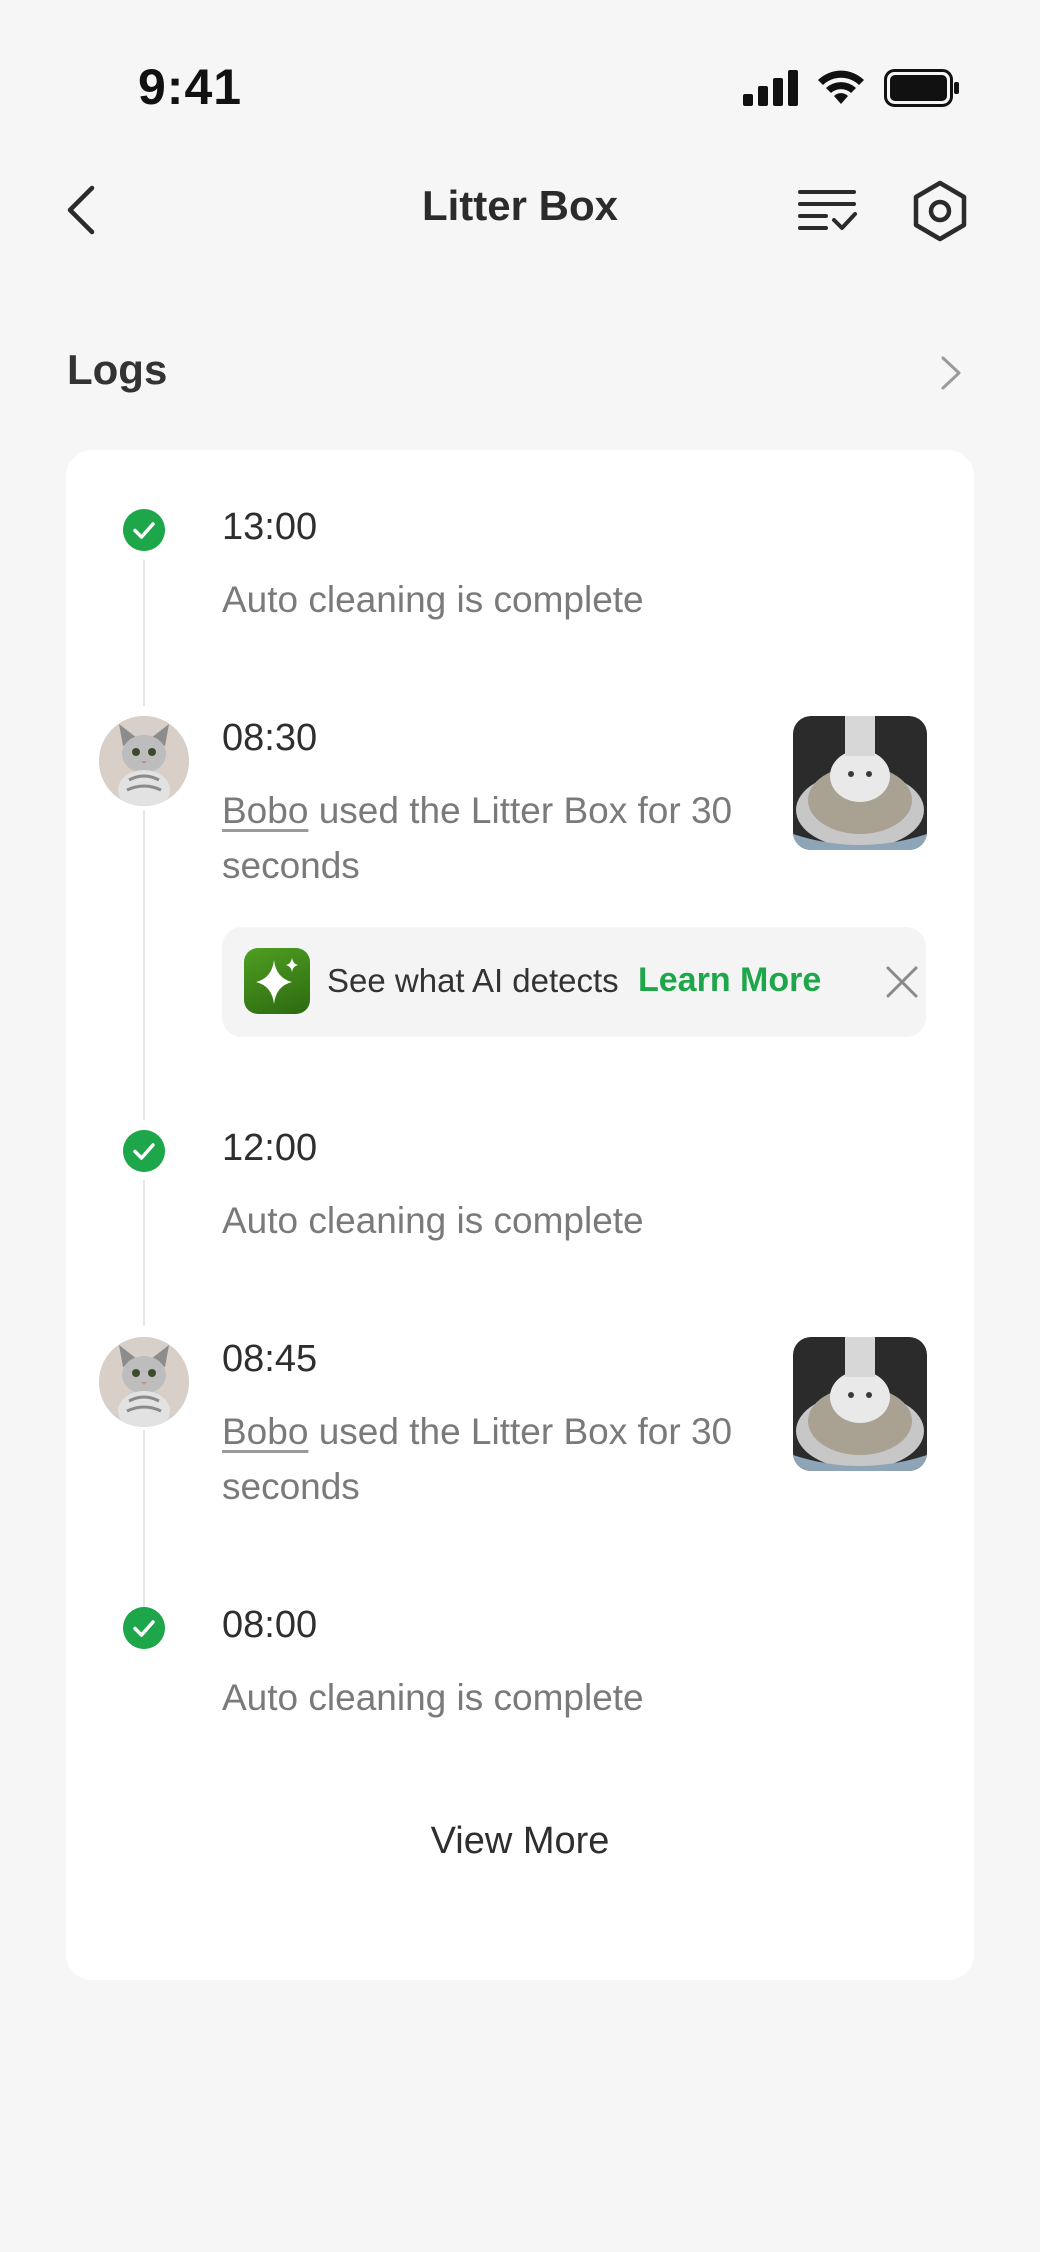 The image size is (1040, 2252). I want to click on log-time: 13:00, so click(270, 527).